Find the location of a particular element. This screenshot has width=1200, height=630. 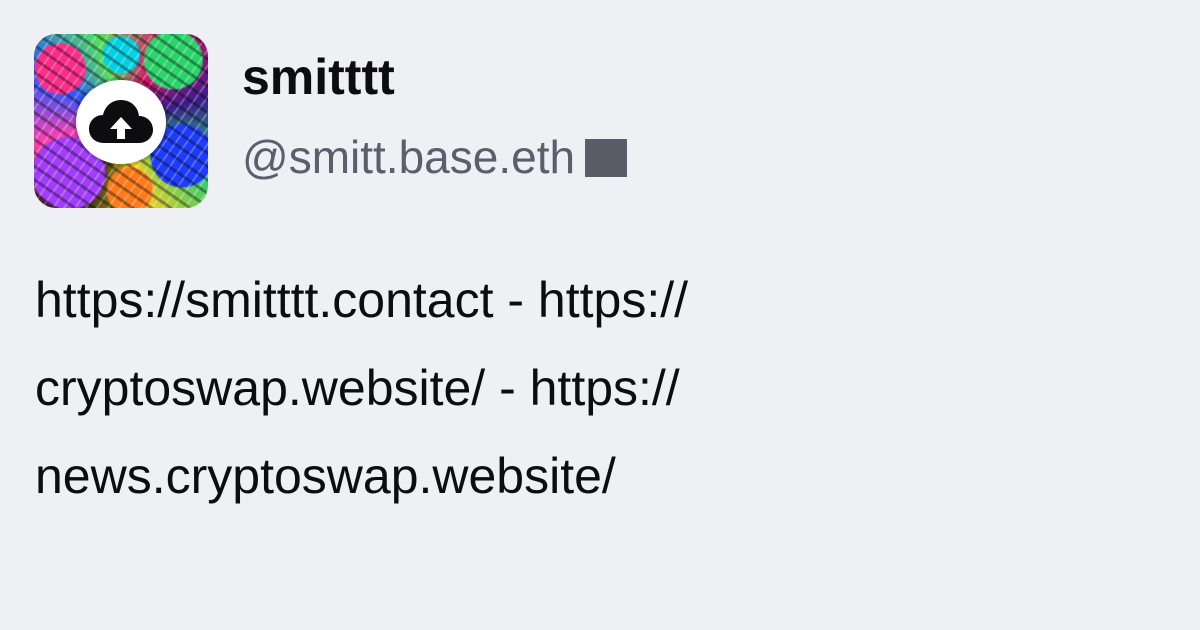

bio-line: cryptoswap.website/ - https:// is located at coordinates (585, 388).